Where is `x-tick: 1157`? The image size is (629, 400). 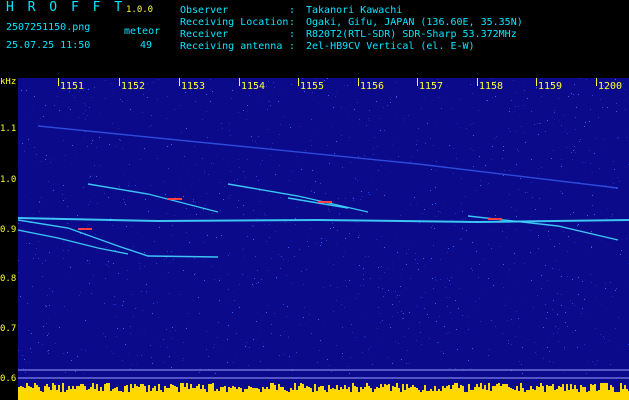 x-tick: 1157 is located at coordinates (431, 86).